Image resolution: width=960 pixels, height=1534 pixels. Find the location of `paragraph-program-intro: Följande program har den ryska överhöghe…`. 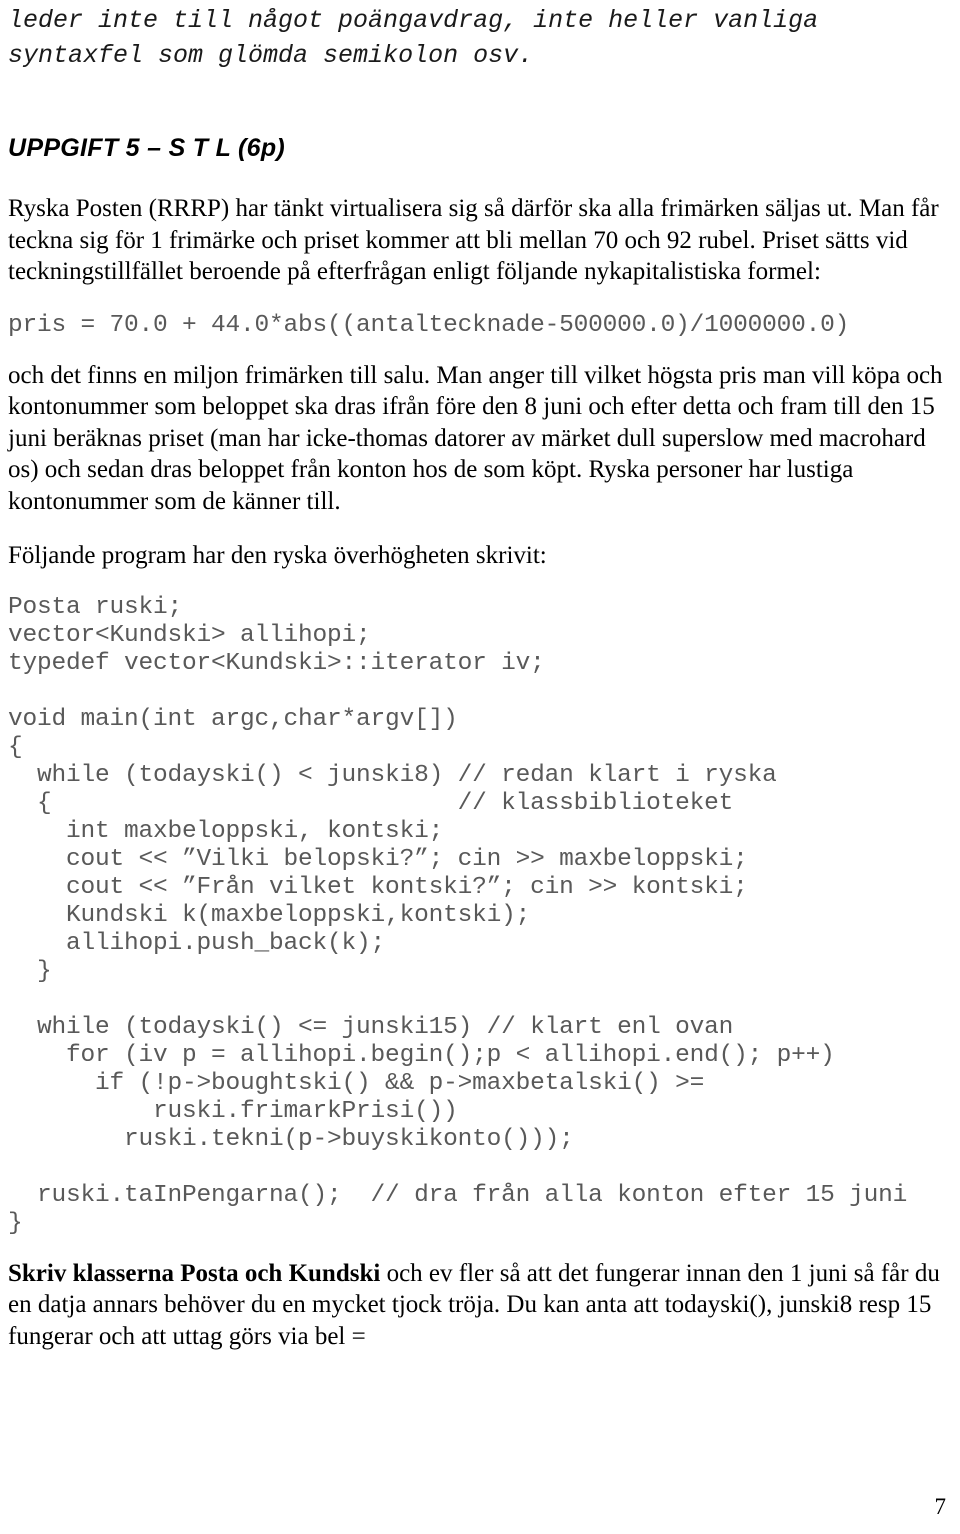

paragraph-program-intro: Följande program har den ryska överhöghe… is located at coordinates (277, 555).